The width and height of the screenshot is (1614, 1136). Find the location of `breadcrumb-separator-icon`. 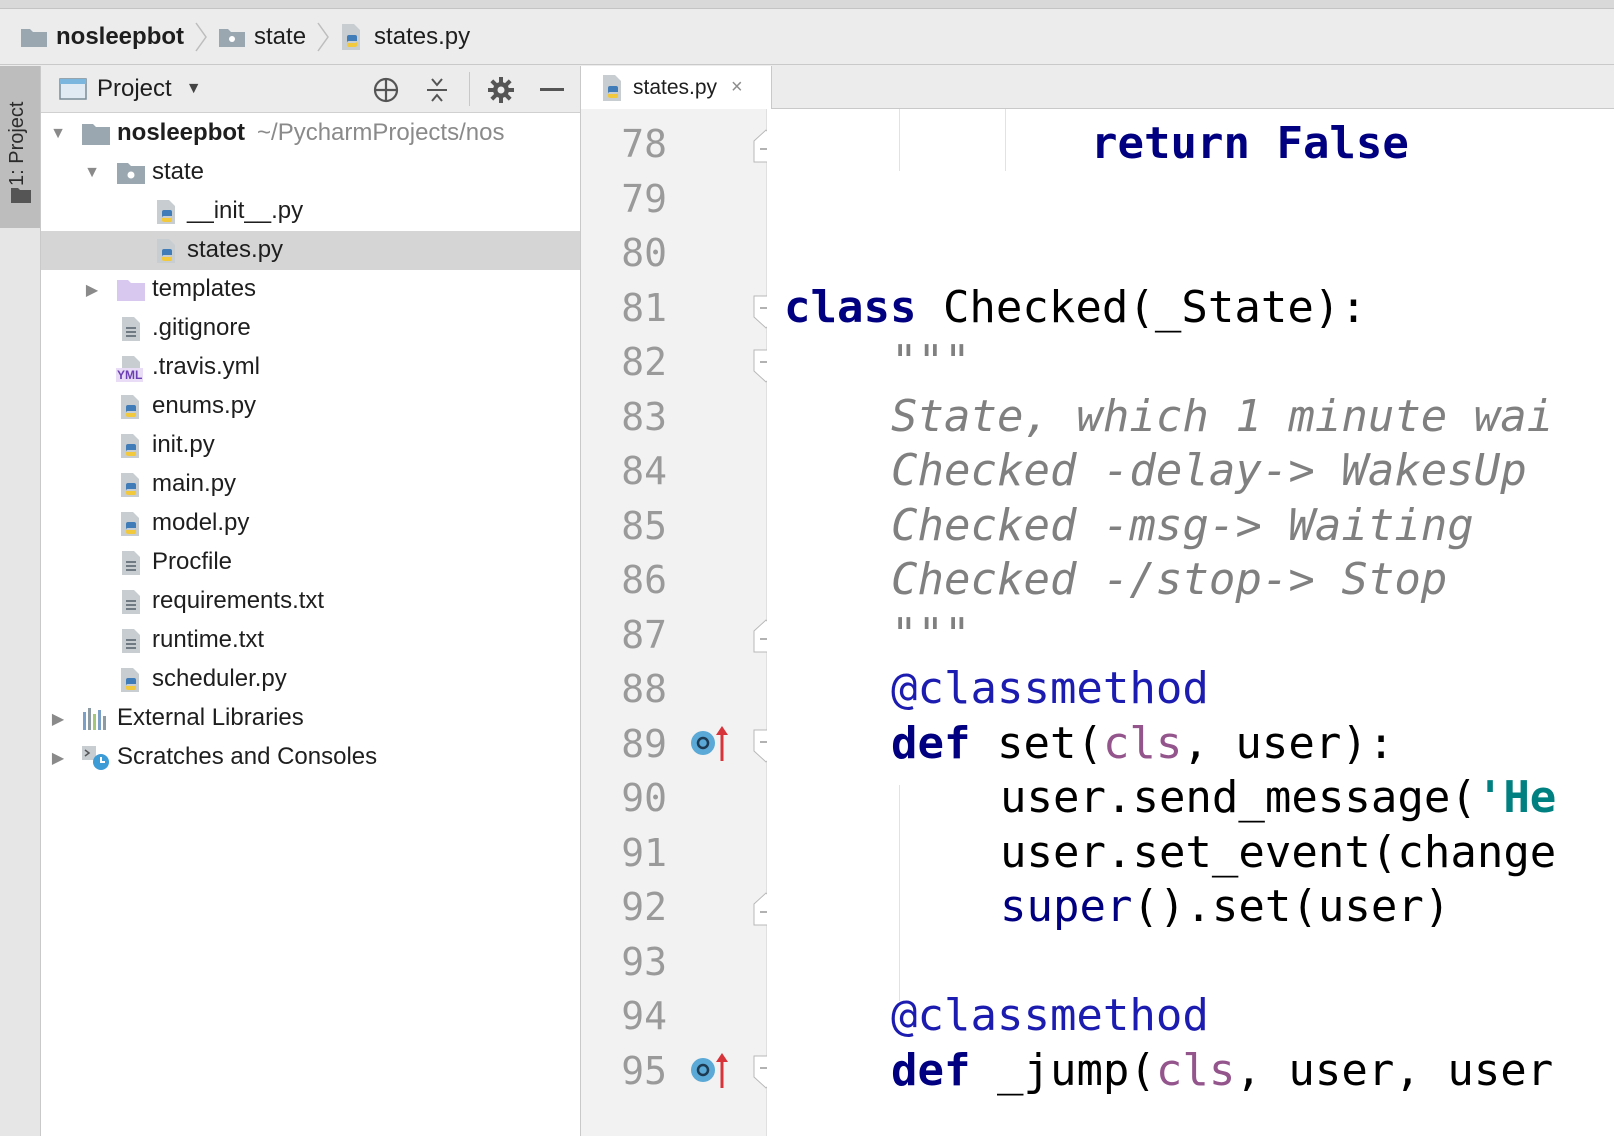

breadcrumb-separator-icon is located at coordinates (201, 36).